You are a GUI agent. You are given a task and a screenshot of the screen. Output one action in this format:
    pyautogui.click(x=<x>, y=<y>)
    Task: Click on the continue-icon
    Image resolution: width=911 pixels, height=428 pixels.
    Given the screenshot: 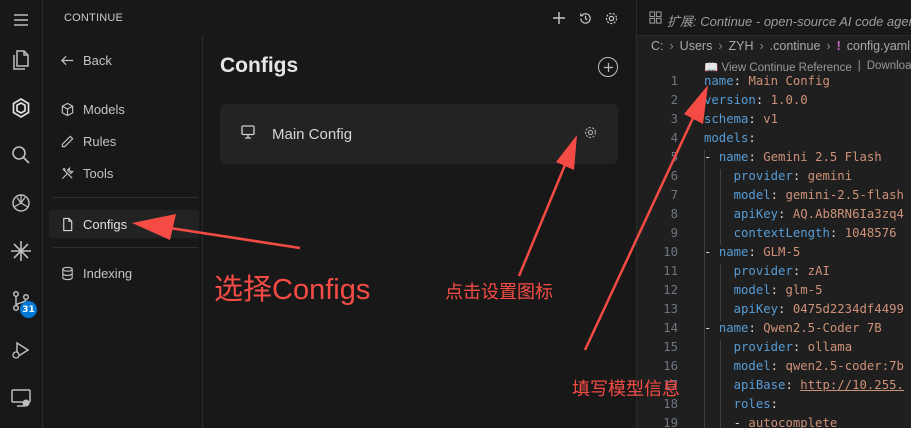 What is the action you would take?
    pyautogui.click(x=21, y=108)
    